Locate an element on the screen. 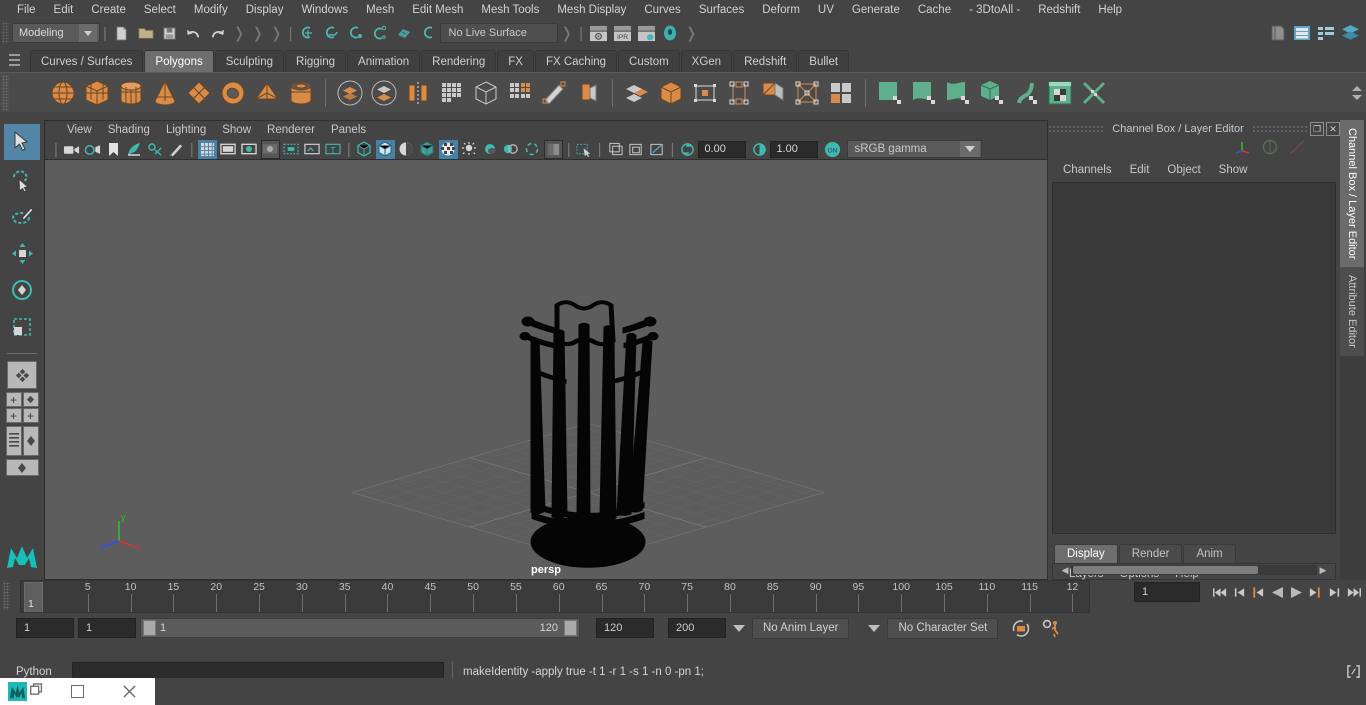  camera-attributes-icon is located at coordinates (92, 149).